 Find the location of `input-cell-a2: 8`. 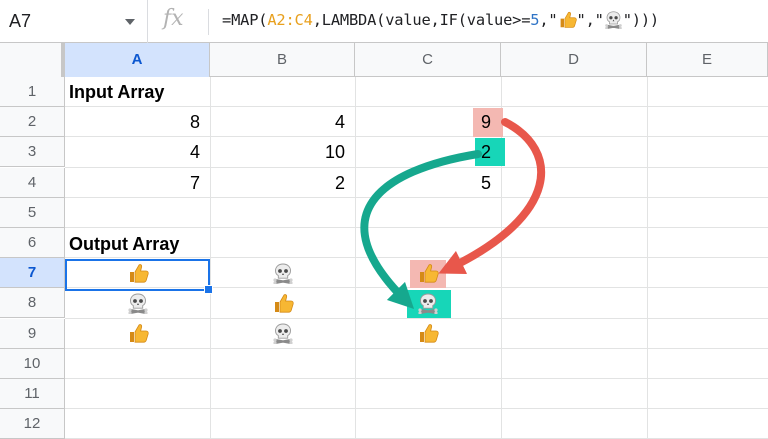

input-cell-a2: 8 is located at coordinates (137, 122).